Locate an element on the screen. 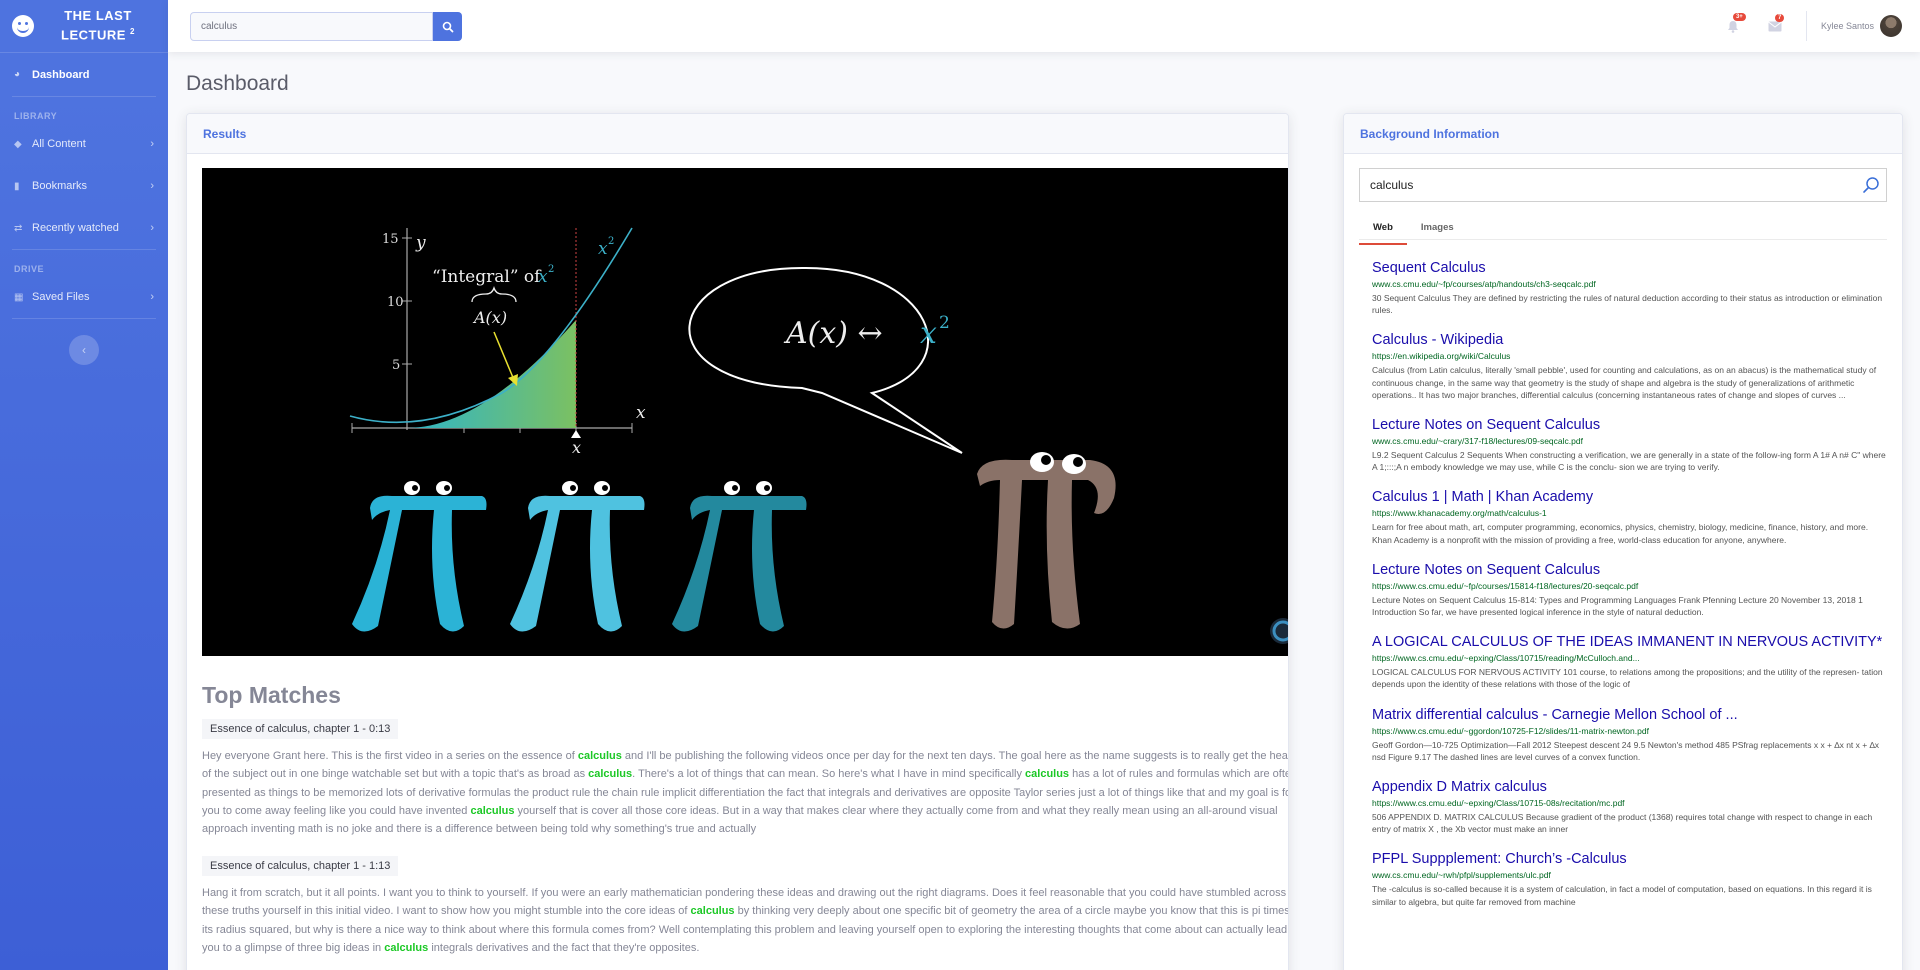  avatar is located at coordinates (1891, 26).